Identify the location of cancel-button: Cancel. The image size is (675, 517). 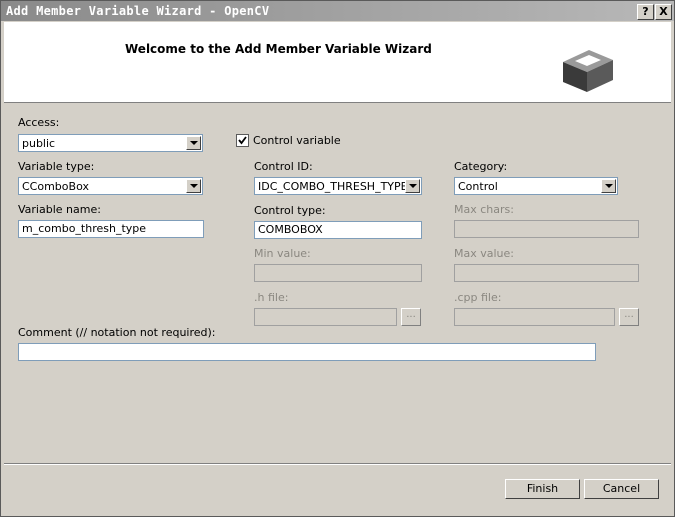
(621, 489).